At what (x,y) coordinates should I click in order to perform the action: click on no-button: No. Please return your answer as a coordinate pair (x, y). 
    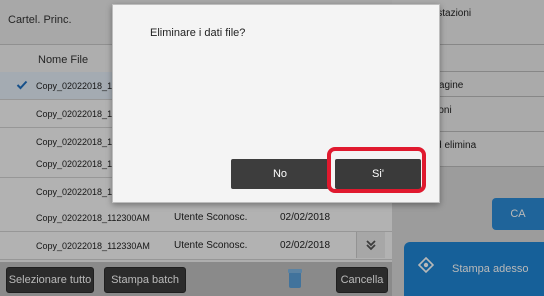
    Looking at the image, I should click on (280, 174).